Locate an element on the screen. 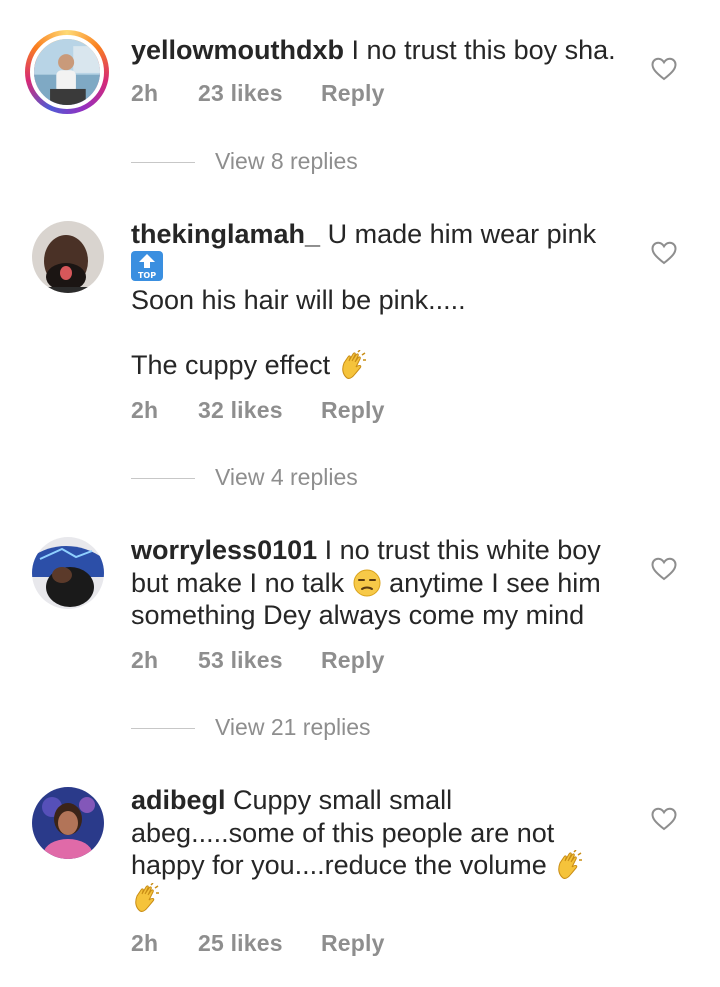 The image size is (720, 987). comment-text: abeg.....some of this people are not is located at coordinates (343, 832).